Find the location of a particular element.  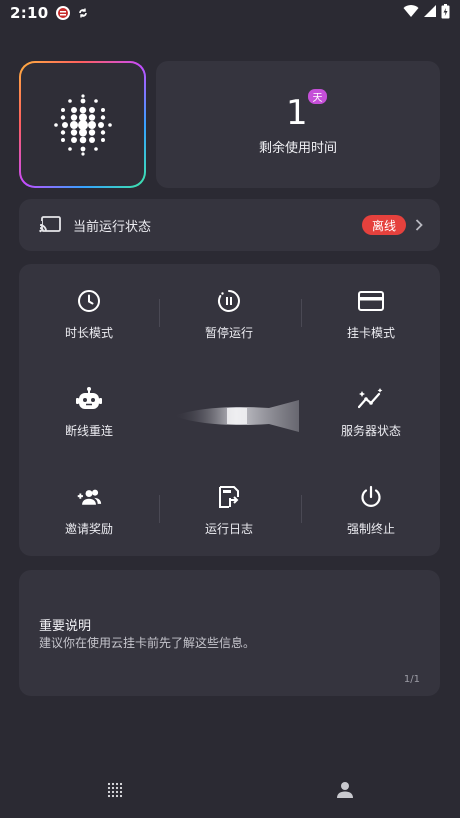

grid-item-invite-reward: 邀请奖励 is located at coordinates (89, 509).